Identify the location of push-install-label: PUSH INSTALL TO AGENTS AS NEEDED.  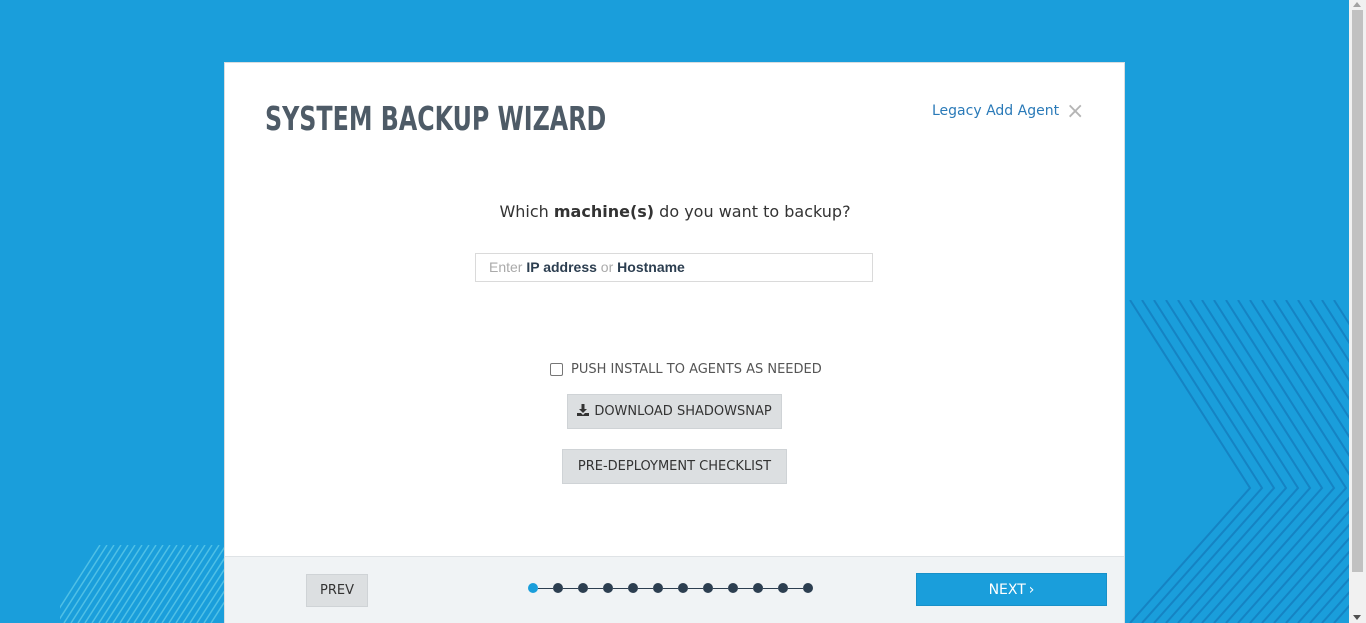
(696, 369).